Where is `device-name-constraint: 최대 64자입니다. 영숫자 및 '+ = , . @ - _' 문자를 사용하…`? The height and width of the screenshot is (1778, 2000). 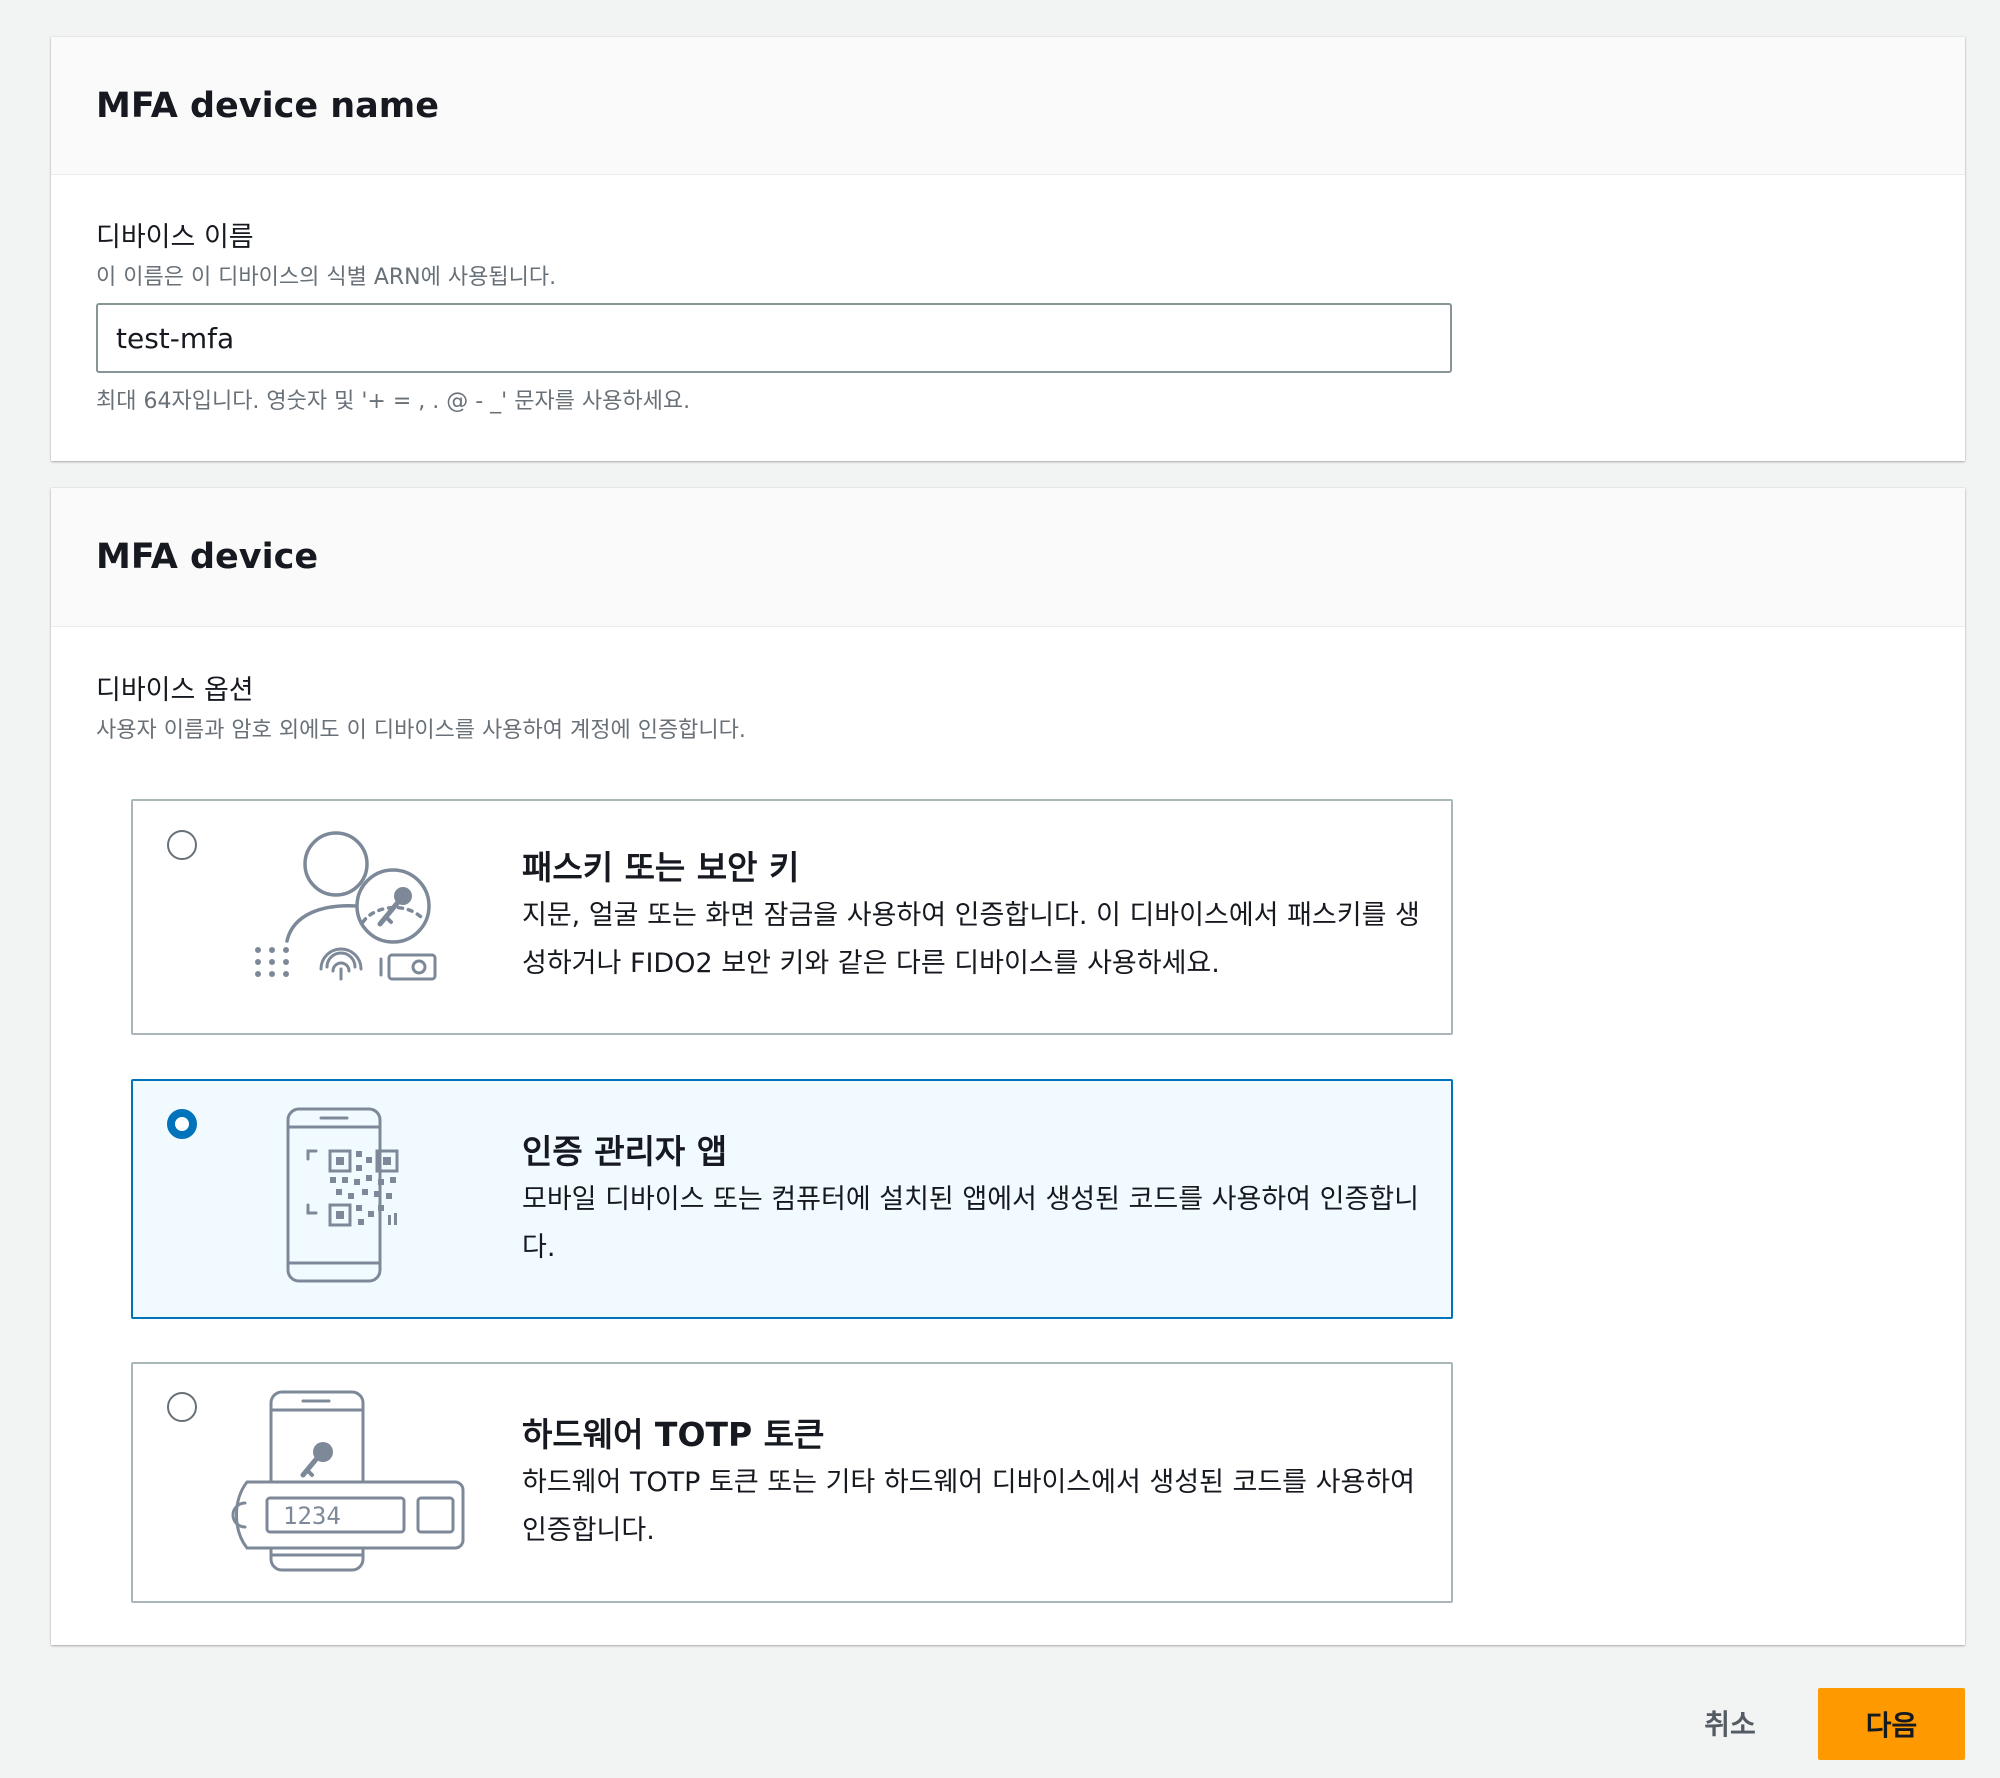
device-name-constraint: 최대 64자입니다. 영숫자 및 '+ = , . @ - _' 문자를 사용하… is located at coordinates (393, 401).